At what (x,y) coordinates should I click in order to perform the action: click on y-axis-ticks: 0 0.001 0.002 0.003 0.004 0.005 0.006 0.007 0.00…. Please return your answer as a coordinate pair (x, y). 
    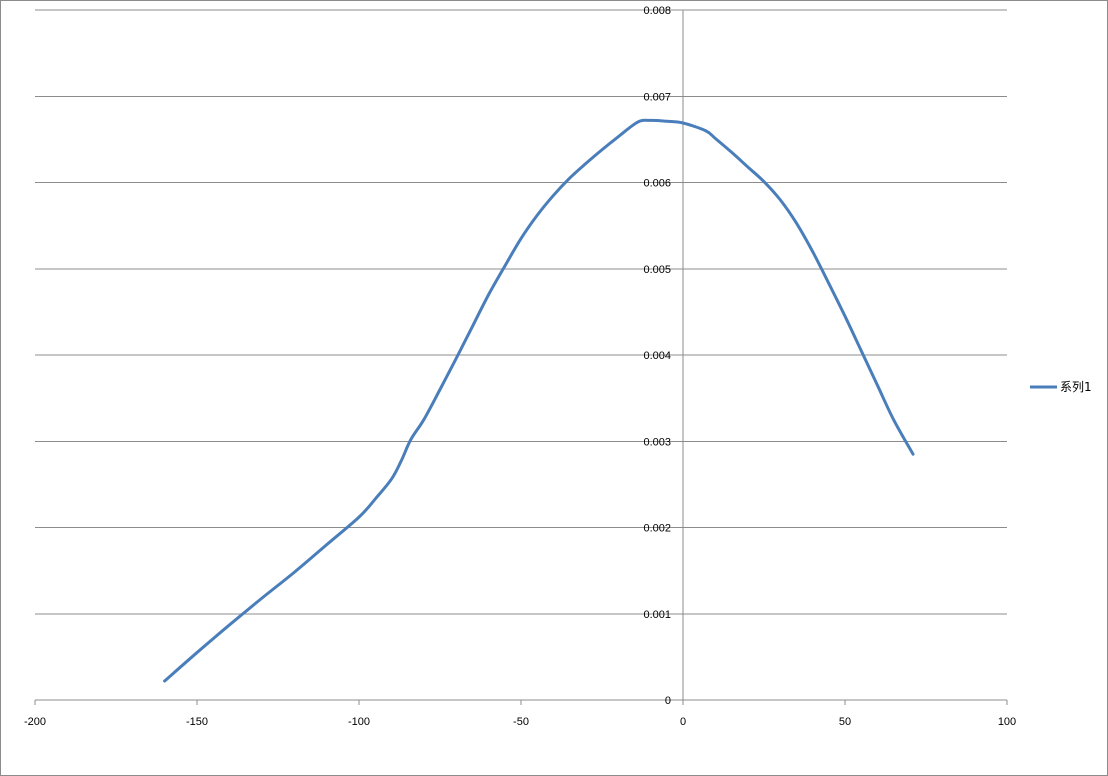
    Looking at the image, I should click on (663, 356).